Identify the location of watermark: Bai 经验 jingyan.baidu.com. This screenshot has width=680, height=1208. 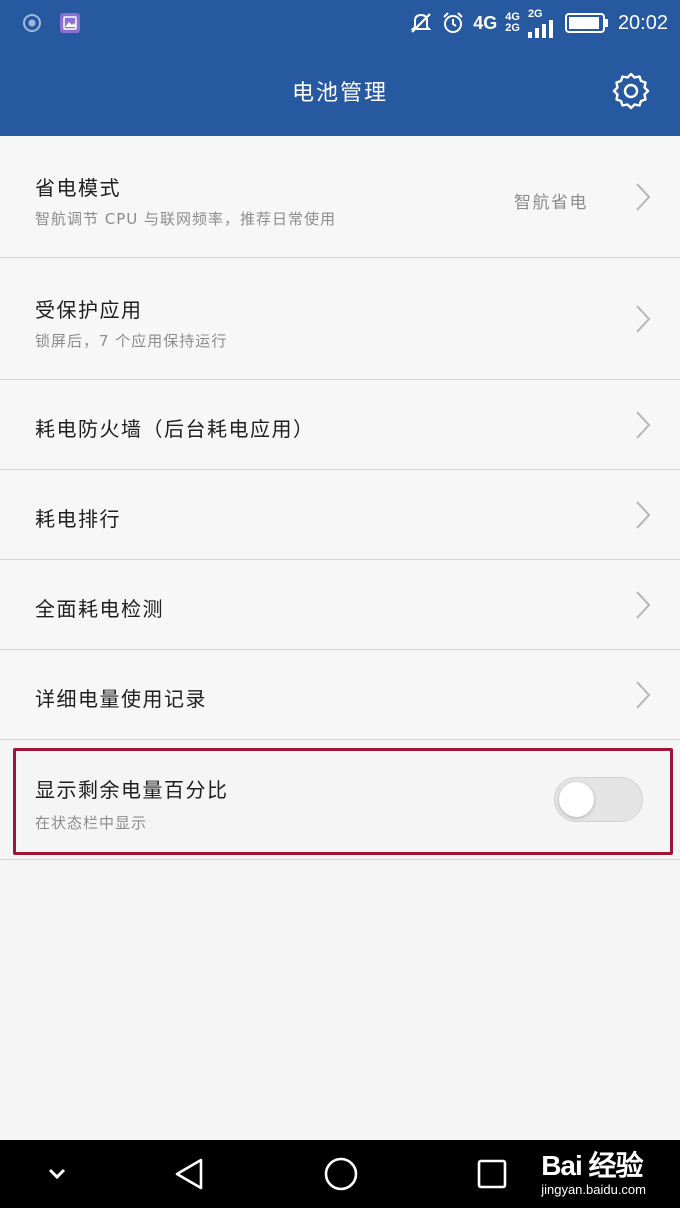
(593, 1170).